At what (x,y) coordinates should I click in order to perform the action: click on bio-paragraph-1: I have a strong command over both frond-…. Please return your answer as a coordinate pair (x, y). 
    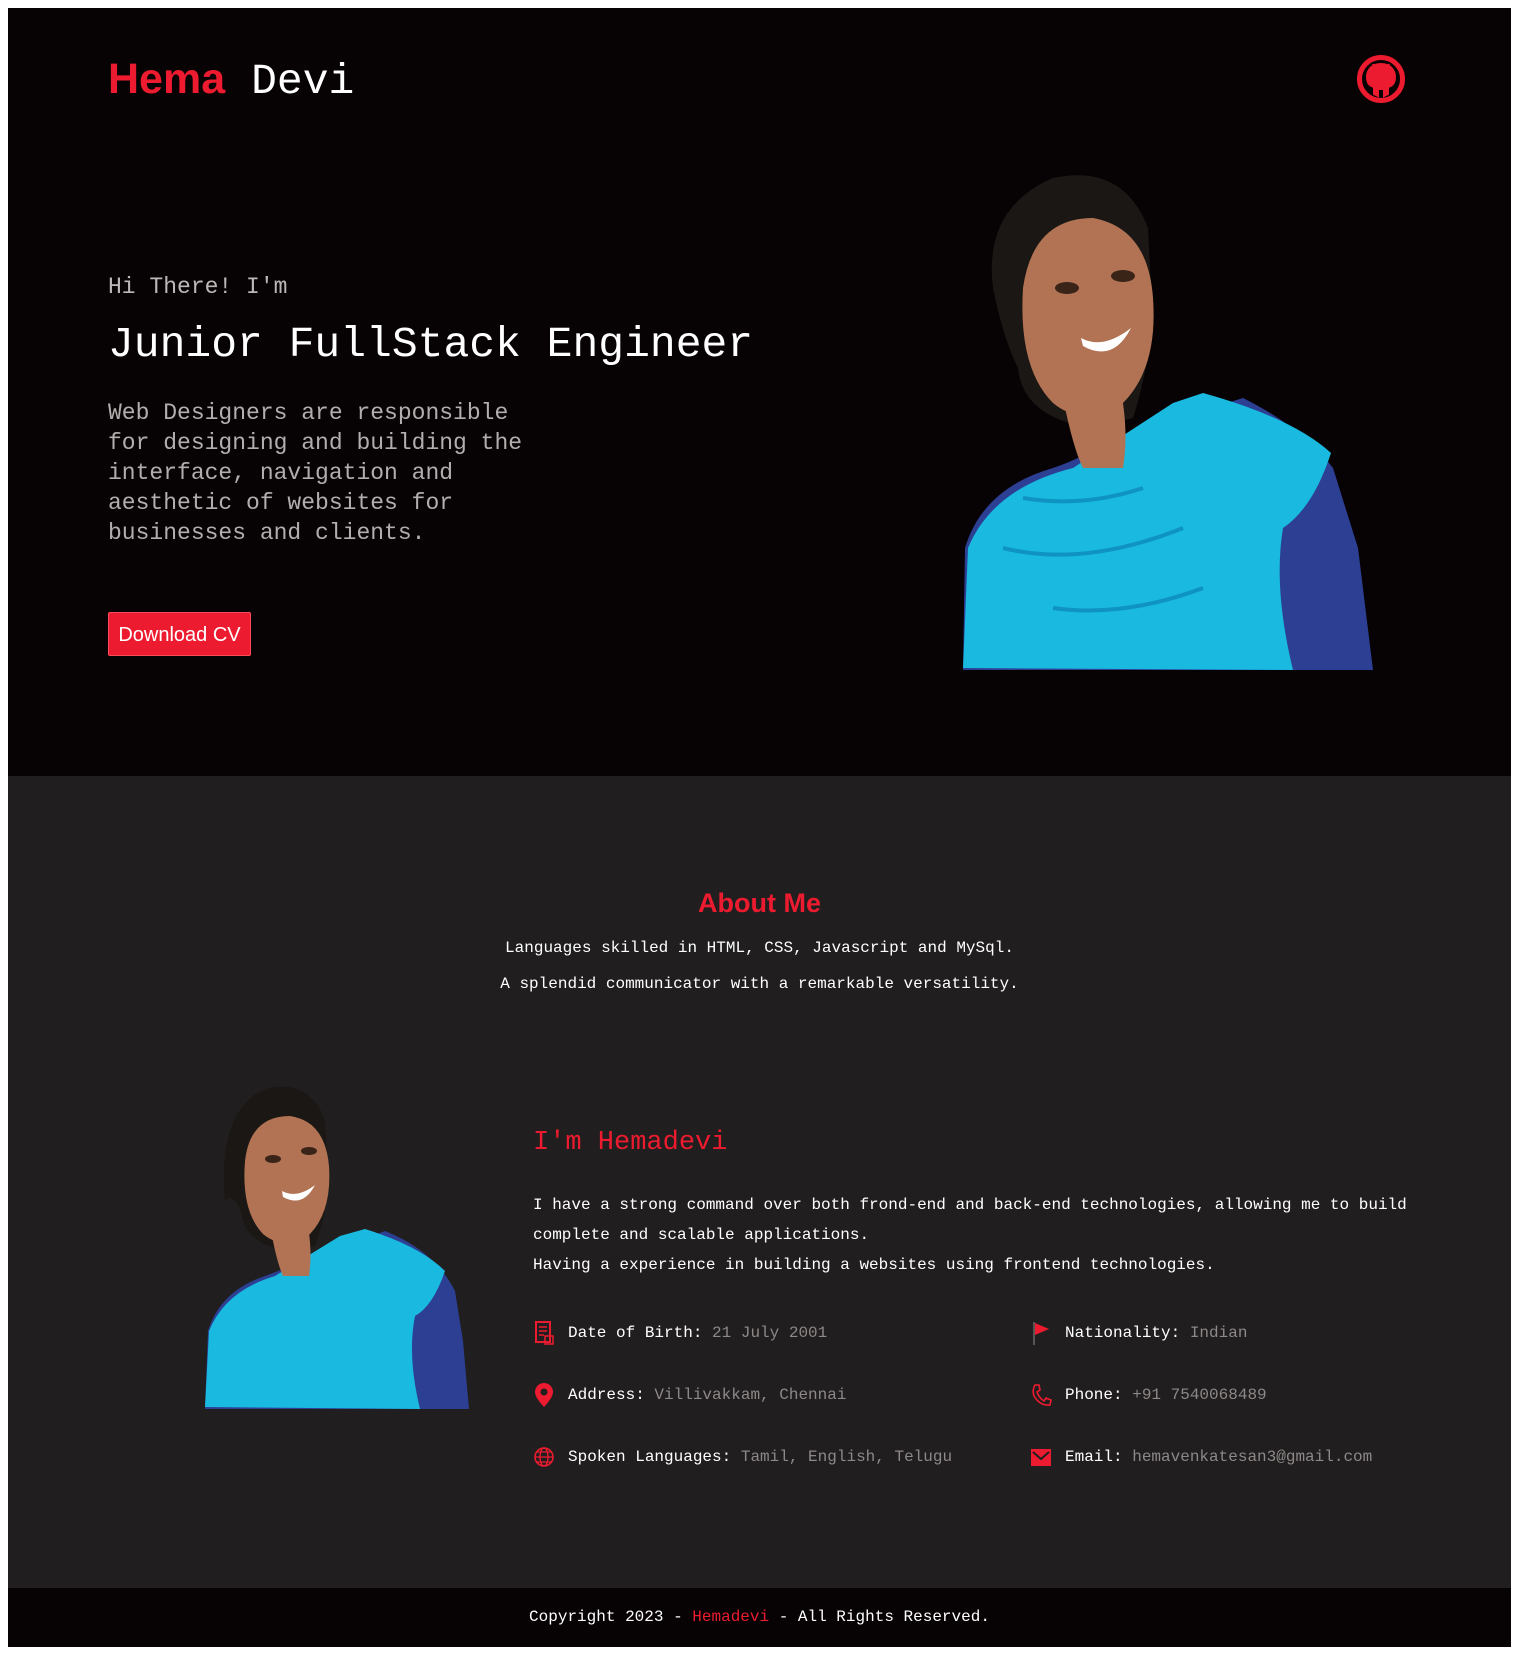
    Looking at the image, I should click on (970, 1220).